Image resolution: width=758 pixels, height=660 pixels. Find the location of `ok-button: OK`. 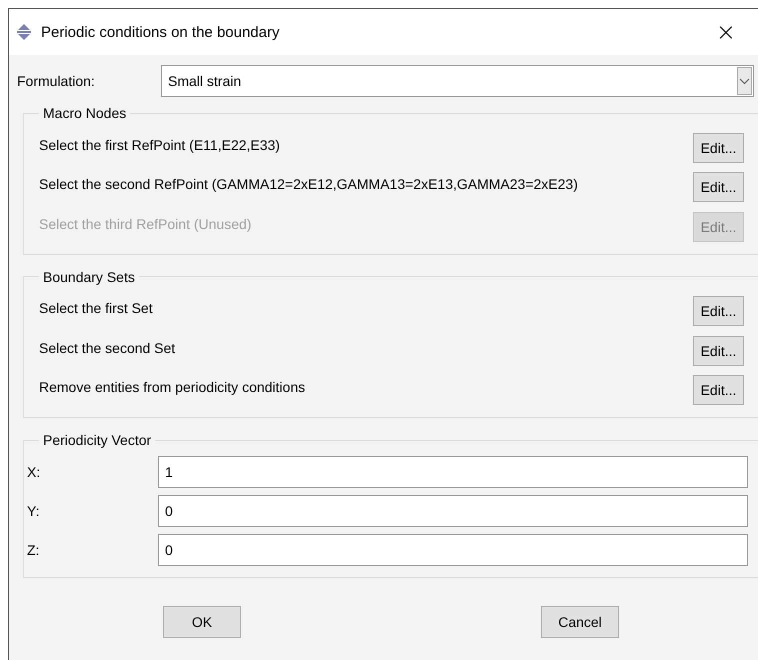

ok-button: OK is located at coordinates (202, 622).